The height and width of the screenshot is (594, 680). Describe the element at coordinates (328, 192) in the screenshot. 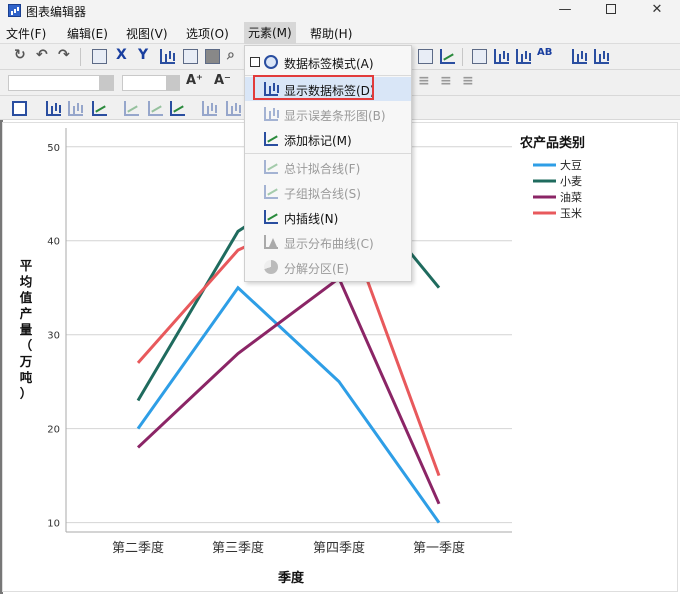

I see `menu-subgroup-fit-line: 子组拟合线(S)` at that location.